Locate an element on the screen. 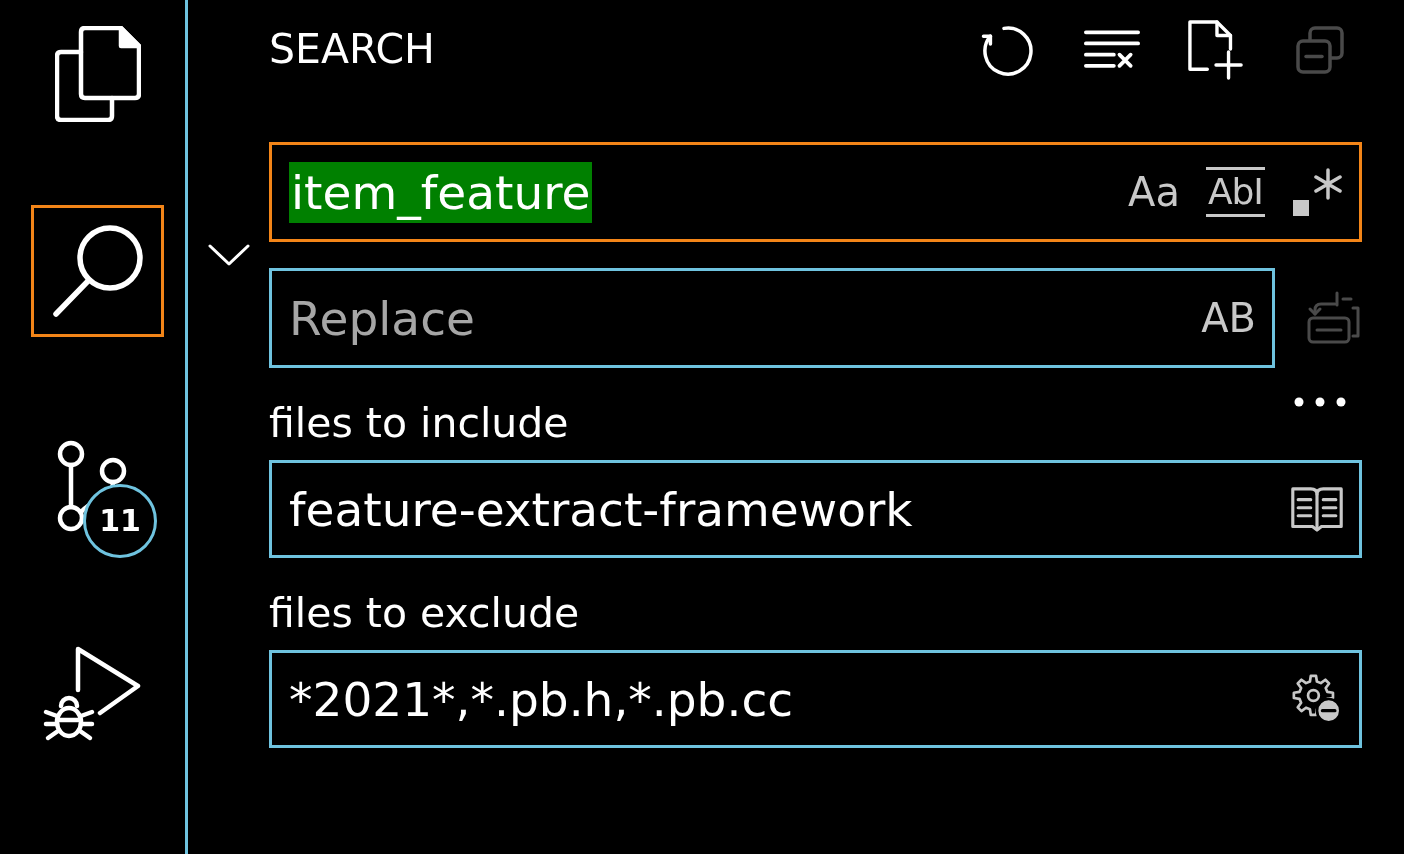 This screenshot has height=854, width=1404. match-case-toggle: Aa is located at coordinates (1154, 192).